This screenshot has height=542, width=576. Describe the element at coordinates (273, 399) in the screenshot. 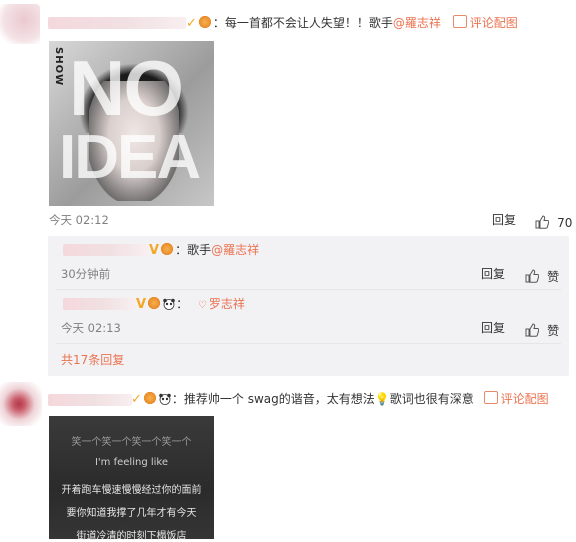

I see `comment-body: ：推荐帅一个 swag的谐音，太有想法` at that location.